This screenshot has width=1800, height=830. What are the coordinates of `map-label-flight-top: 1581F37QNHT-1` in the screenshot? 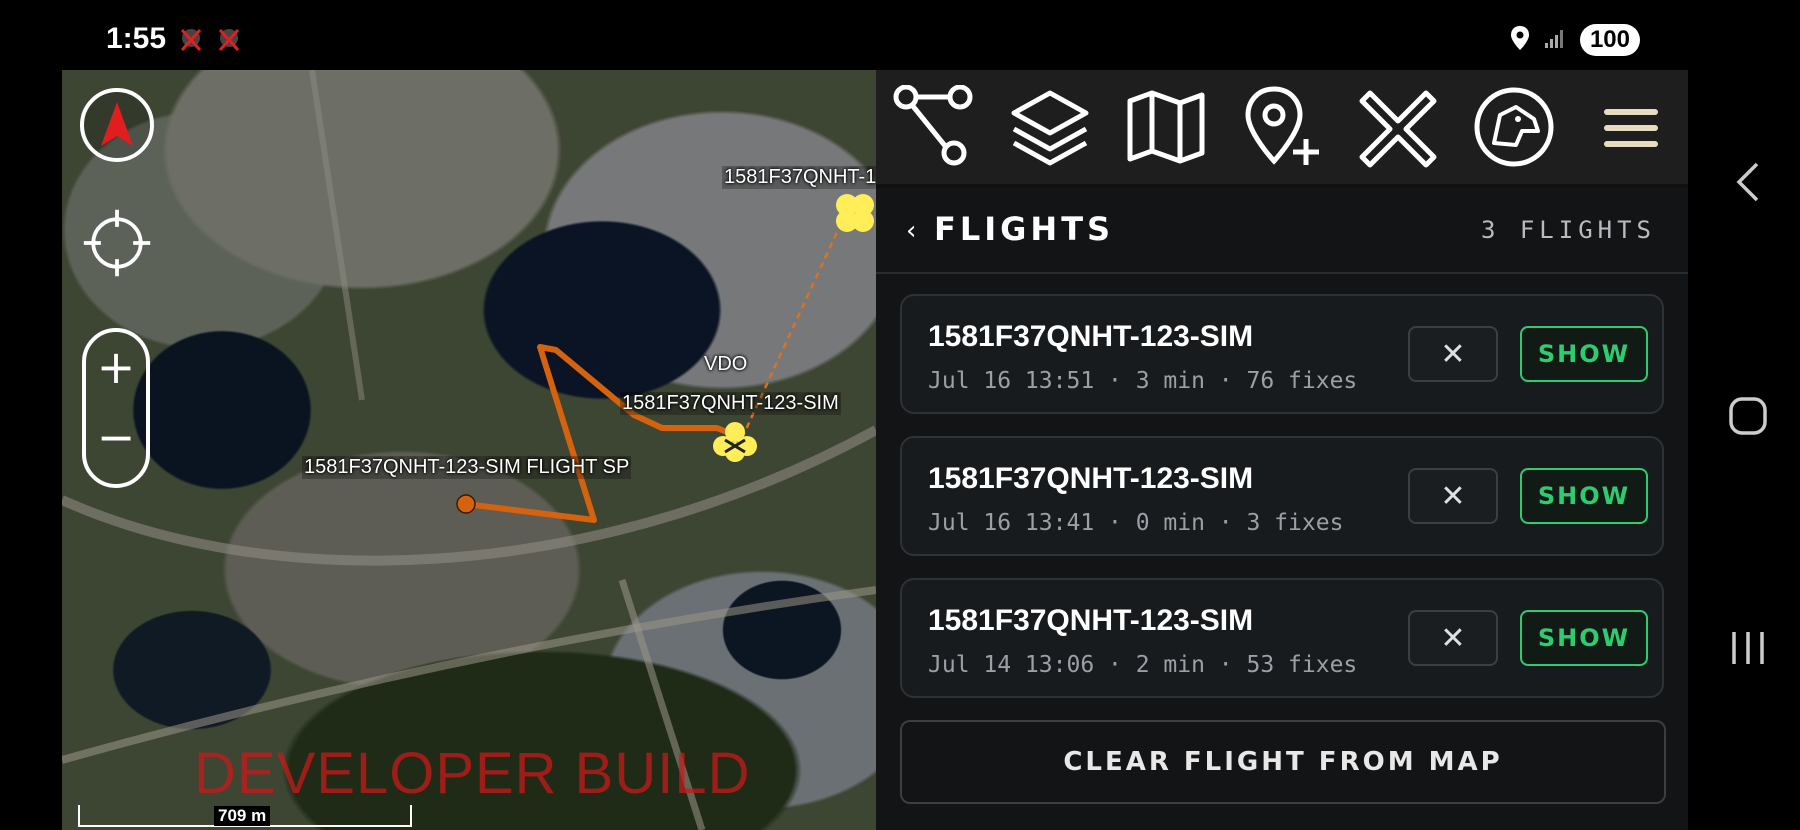 It's located at (799, 177).